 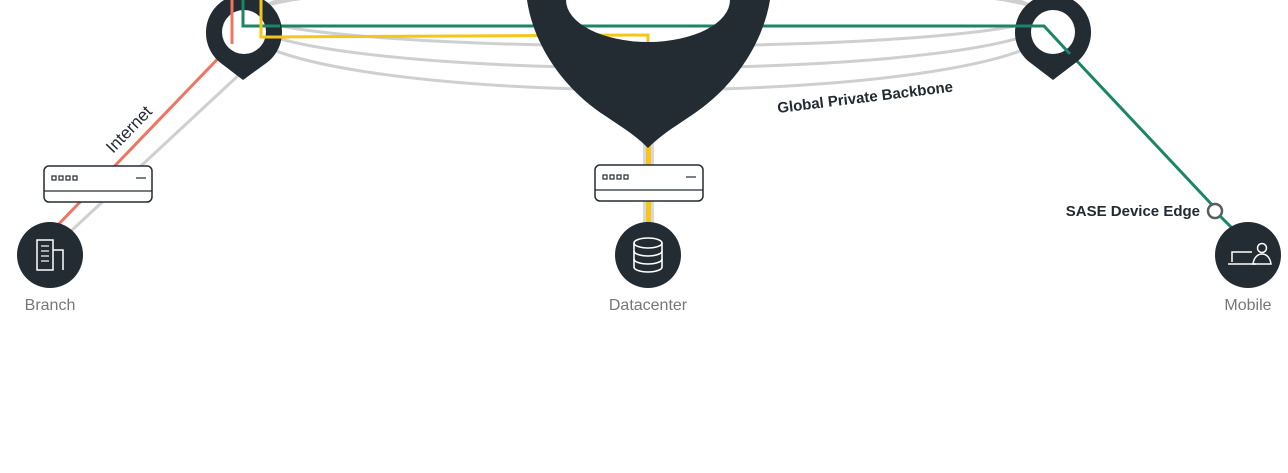 What do you see at coordinates (98, 184) in the screenshot?
I see `branch-edge-device` at bounding box center [98, 184].